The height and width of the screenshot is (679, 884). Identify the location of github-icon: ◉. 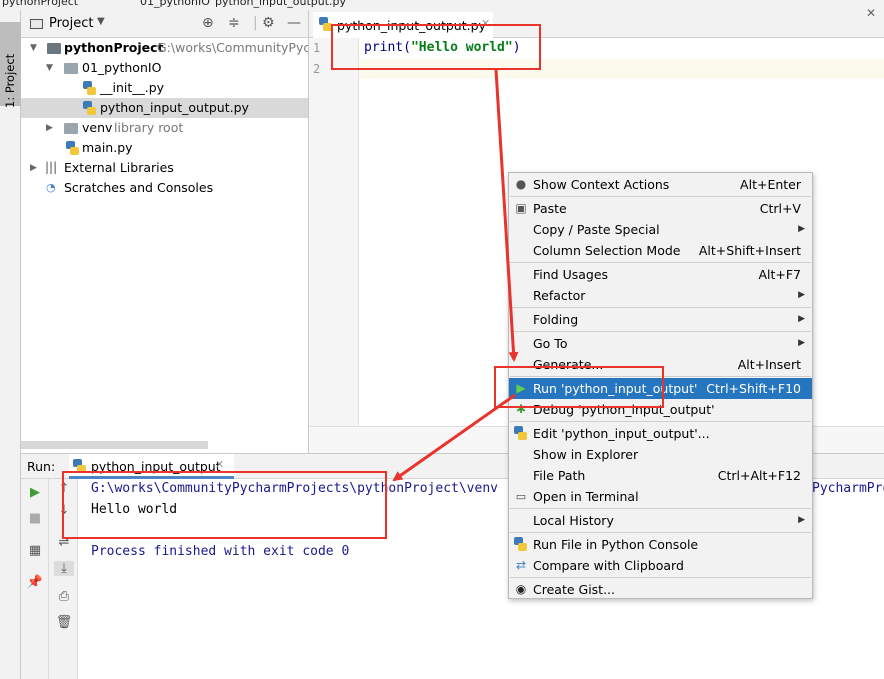
(521, 589).